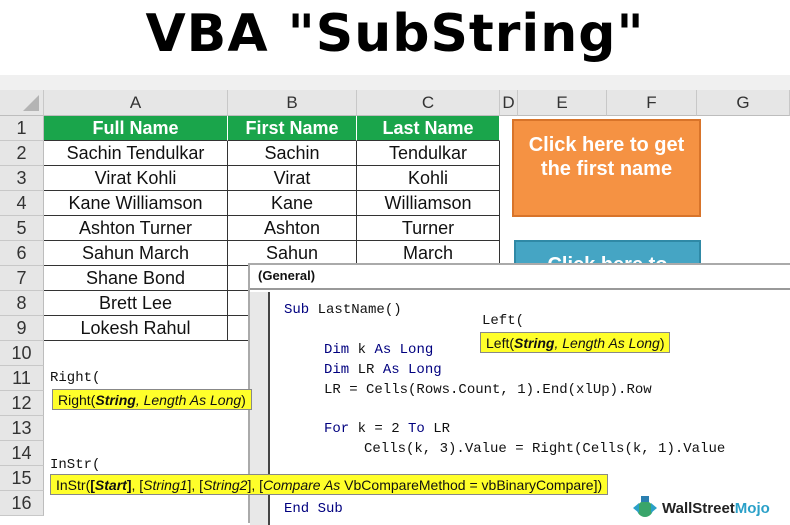  What do you see at coordinates (136, 303) in the screenshot?
I see `table-cell: Brett Lee` at bounding box center [136, 303].